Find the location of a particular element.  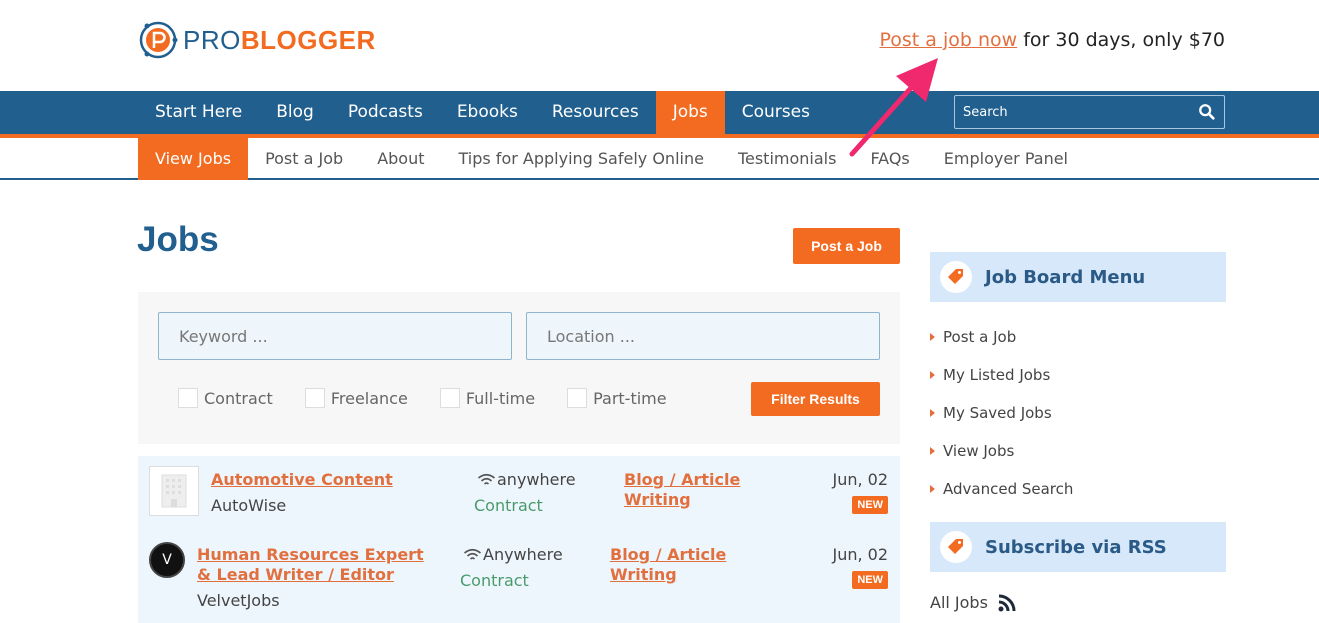

nav-item-ebooks: Ebooks is located at coordinates (487, 112).